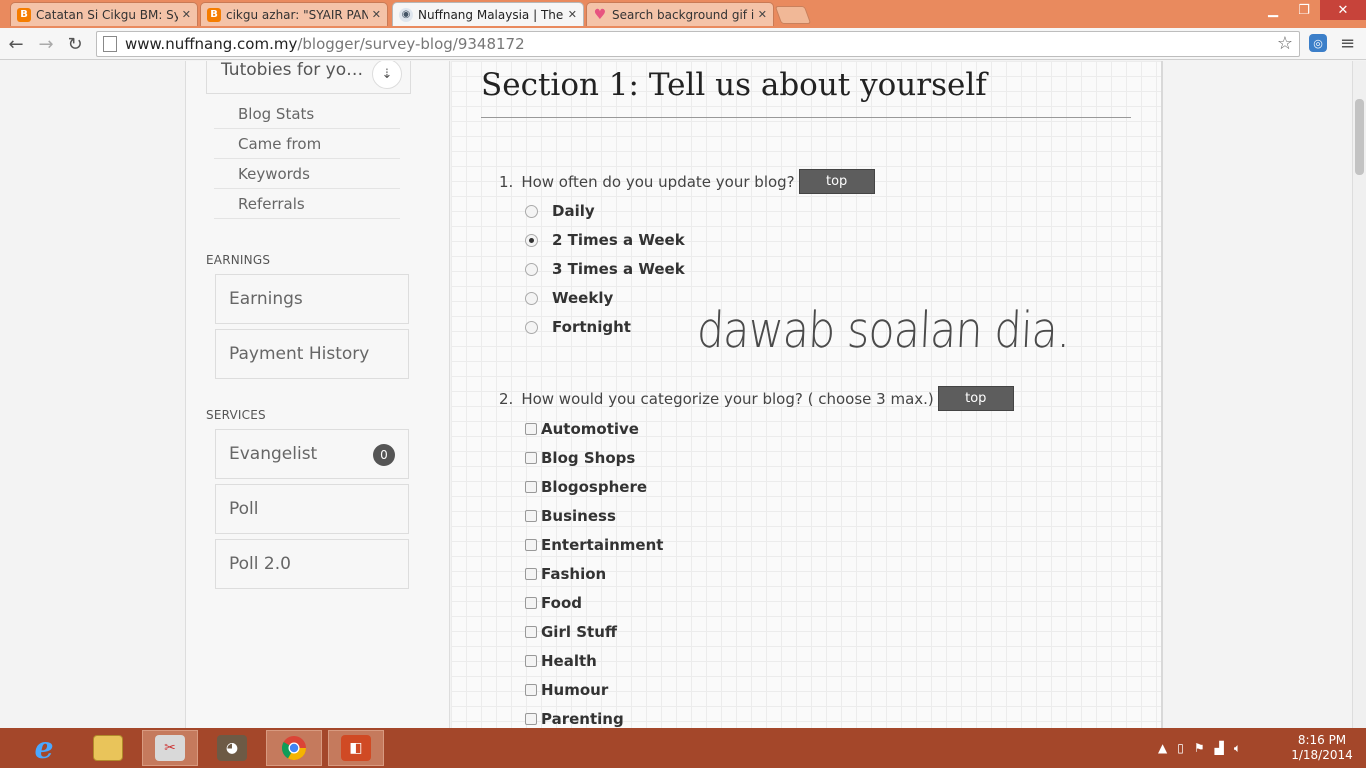  Describe the element at coordinates (294, 748) in the screenshot. I see `taskbar-chrome` at that location.